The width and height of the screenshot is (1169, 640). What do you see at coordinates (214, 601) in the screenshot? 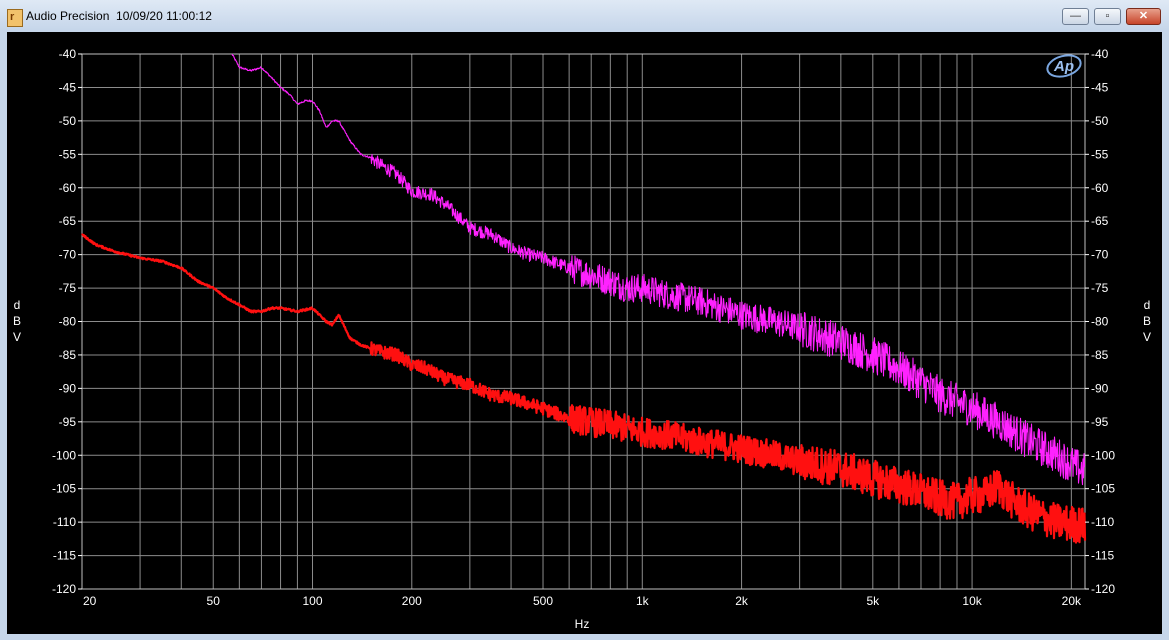
I see `x-tick-label: 50` at bounding box center [214, 601].